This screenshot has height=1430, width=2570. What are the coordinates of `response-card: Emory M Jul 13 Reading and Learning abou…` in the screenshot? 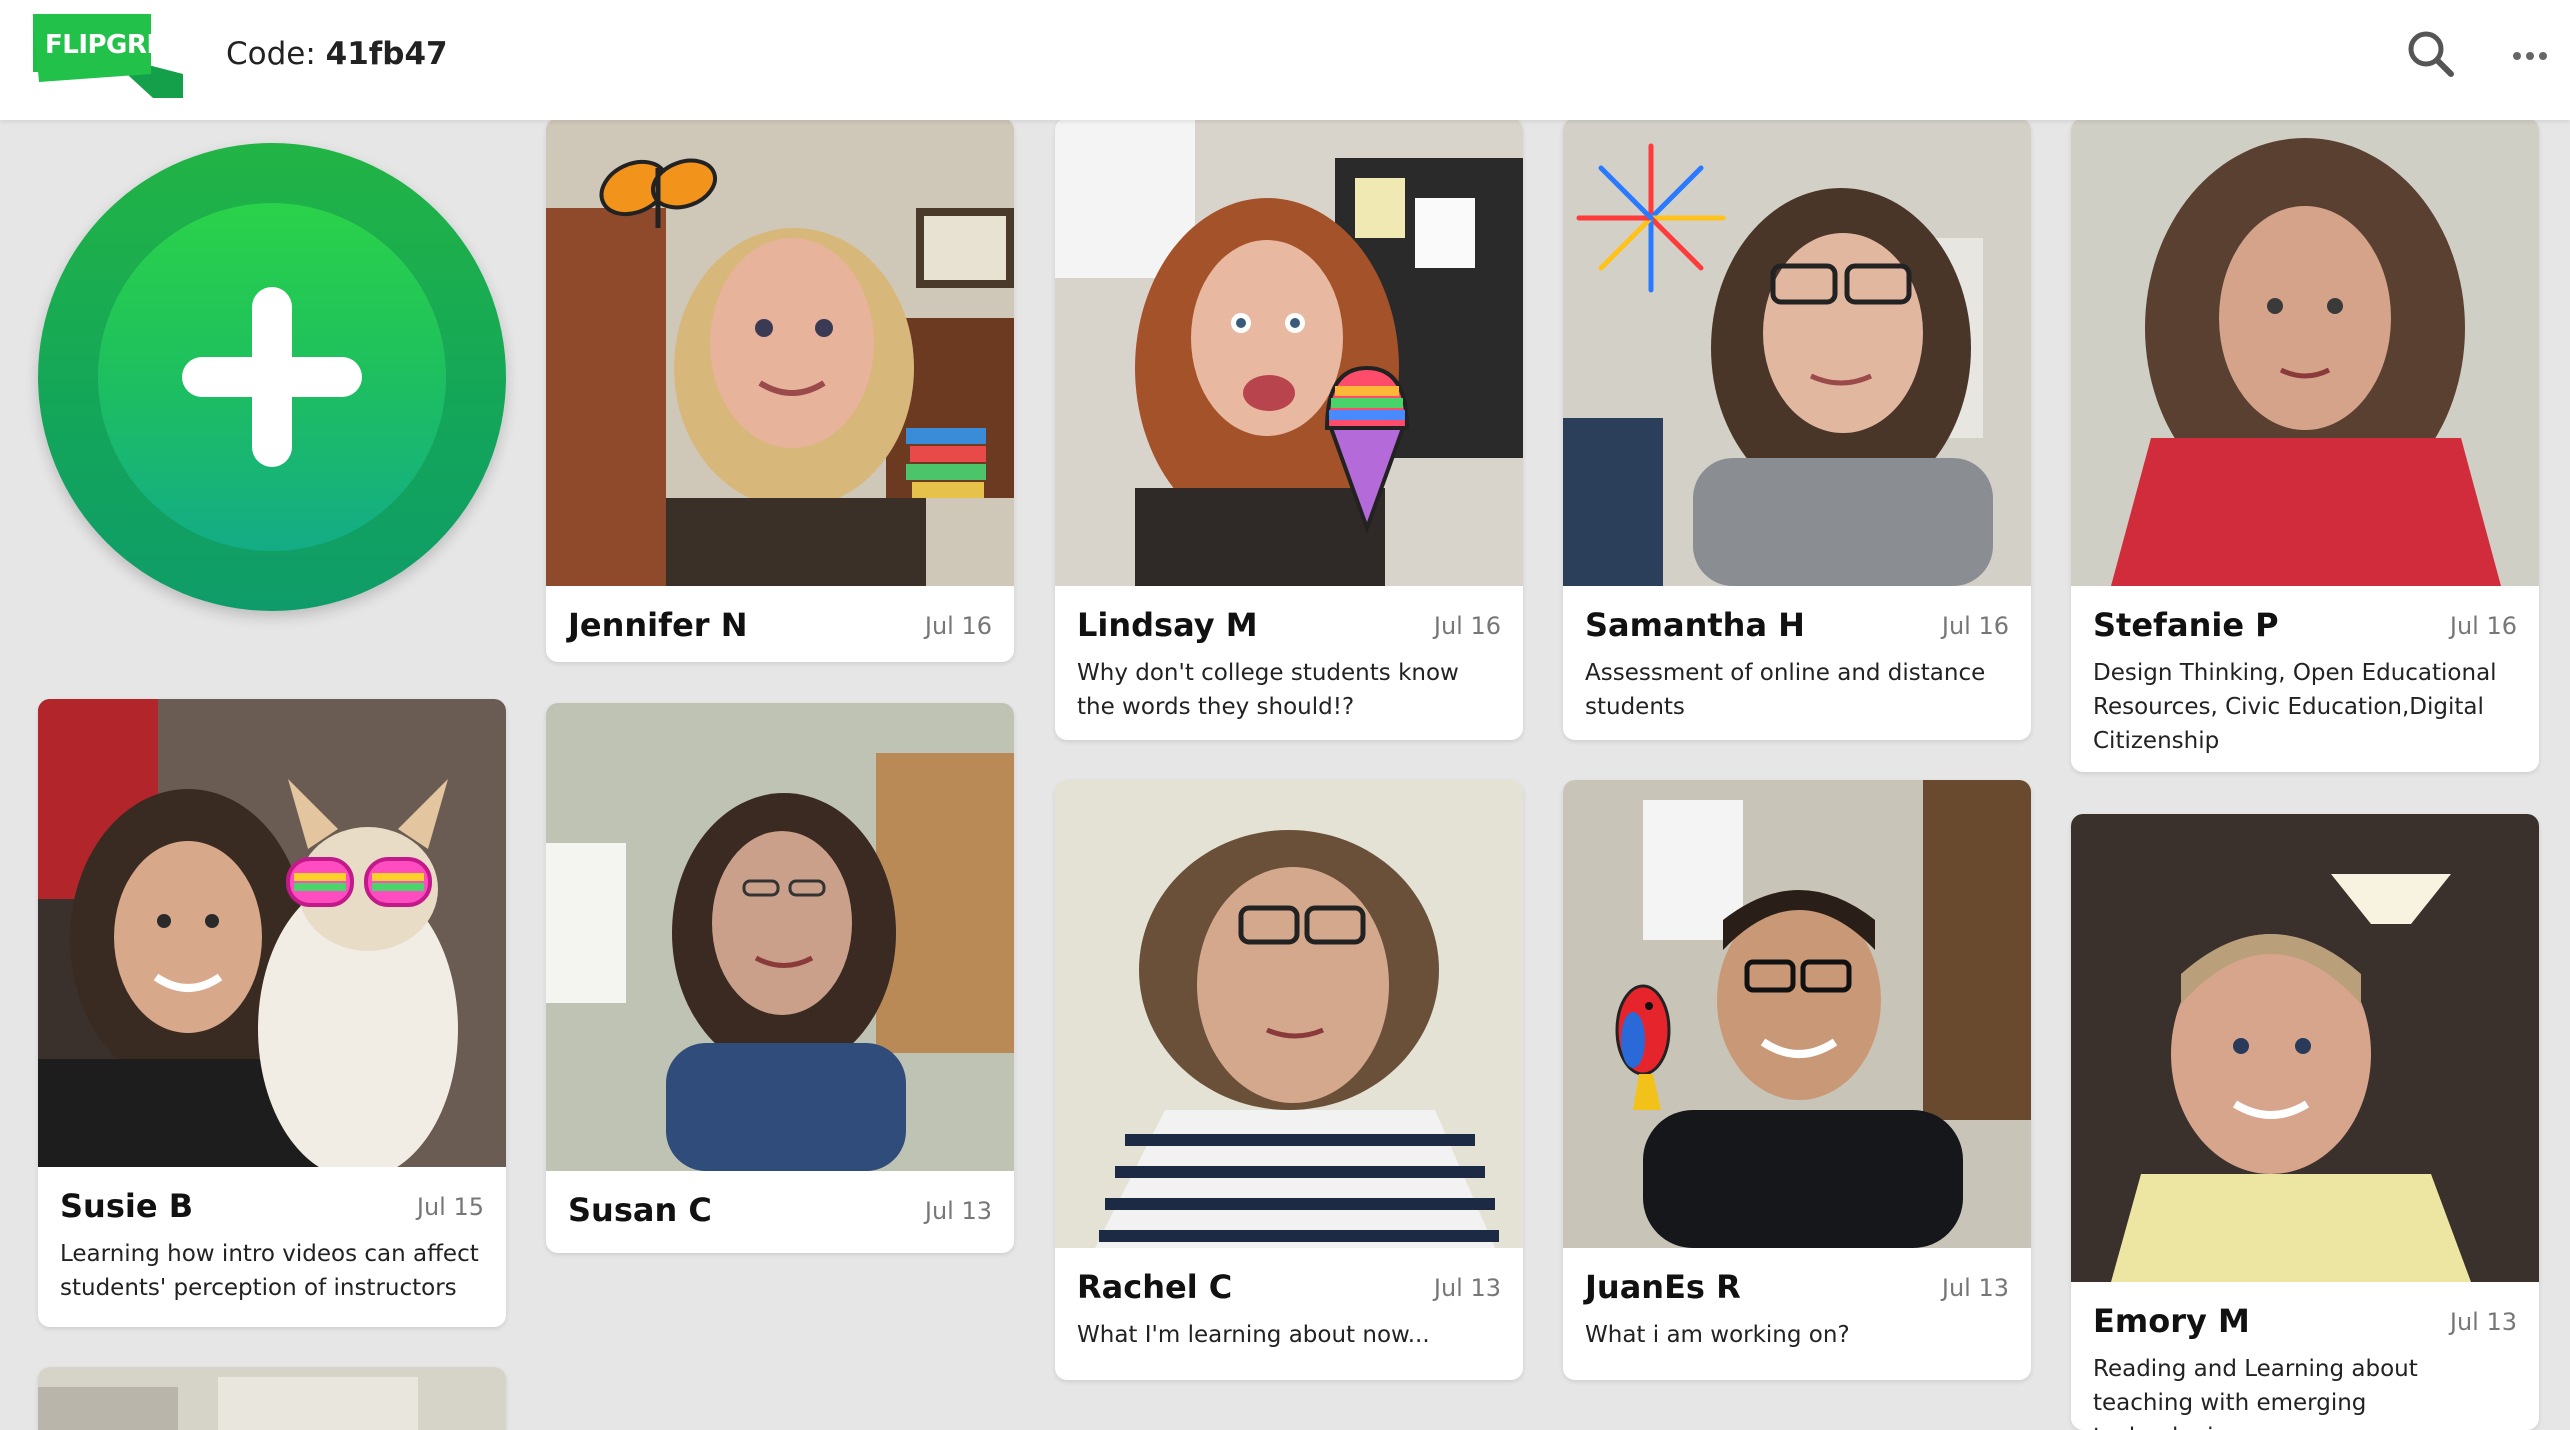 It's located at (2305, 1122).